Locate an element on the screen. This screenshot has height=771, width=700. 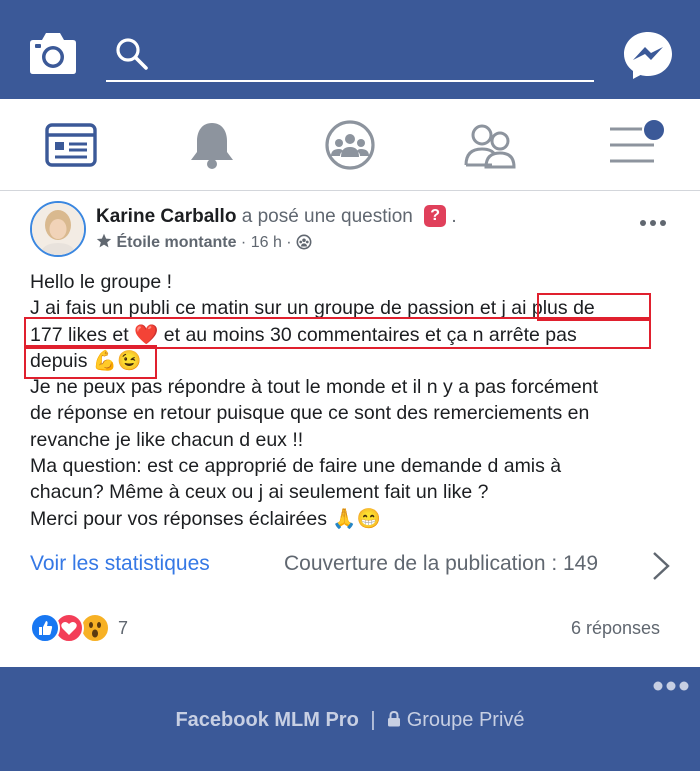
group-footer: Facebook MLM Pro | Groupe Privé is located at coordinates (350, 719).